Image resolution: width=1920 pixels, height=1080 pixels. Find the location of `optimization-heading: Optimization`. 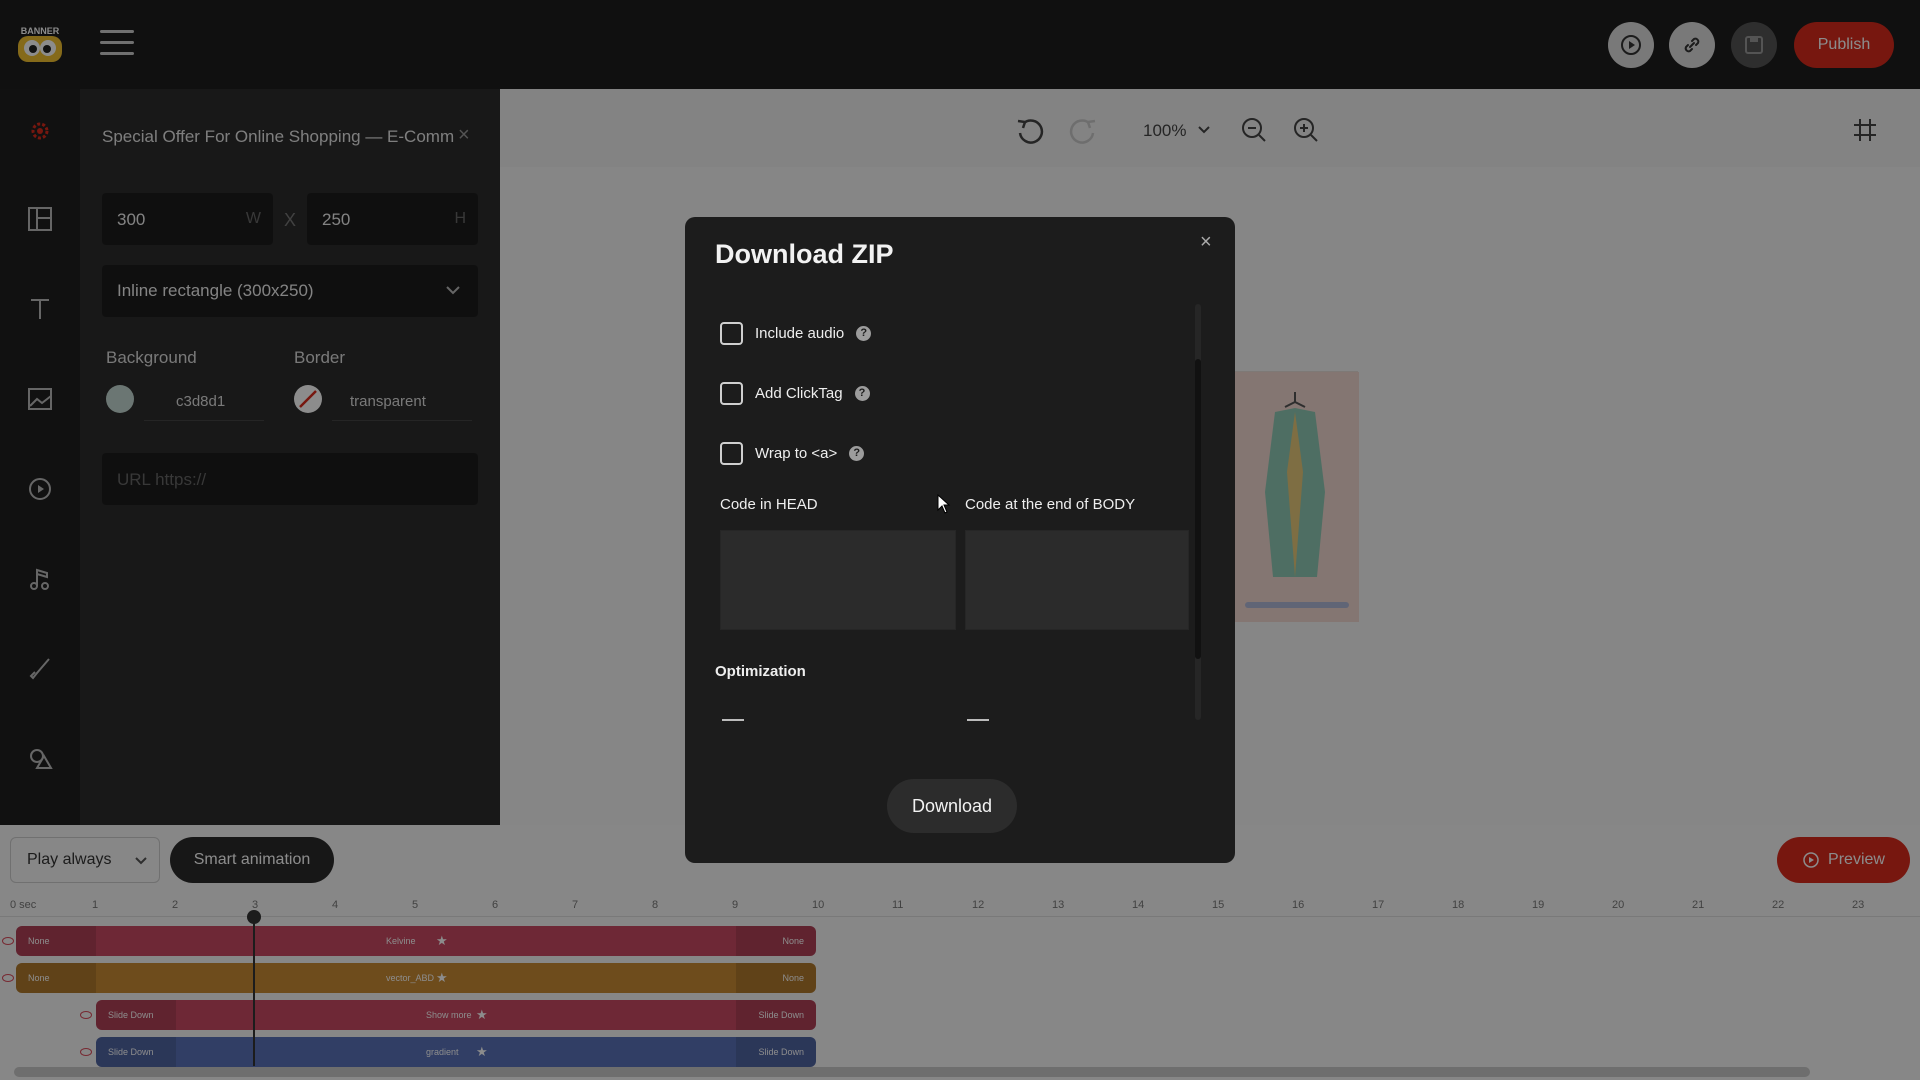

optimization-heading: Optimization is located at coordinates (760, 671).